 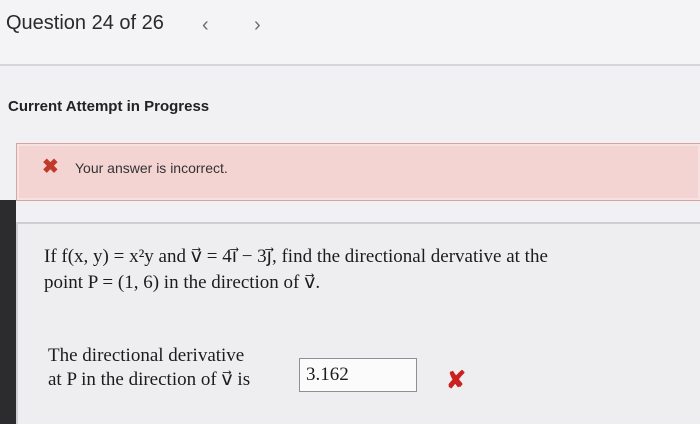 I want to click on feedback-message: Your answer is incorrect., so click(x=151, y=168).